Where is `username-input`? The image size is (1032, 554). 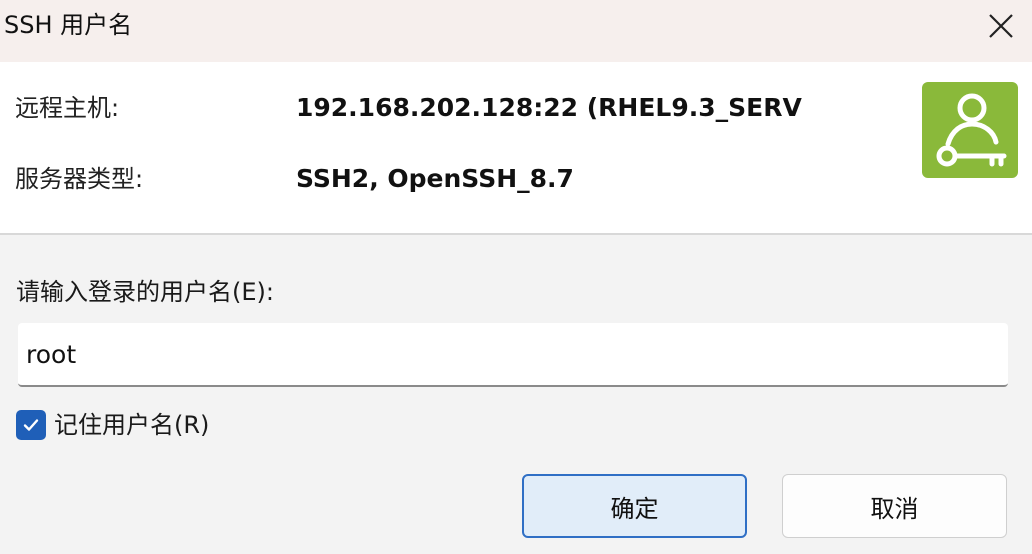
username-input is located at coordinates (513, 355).